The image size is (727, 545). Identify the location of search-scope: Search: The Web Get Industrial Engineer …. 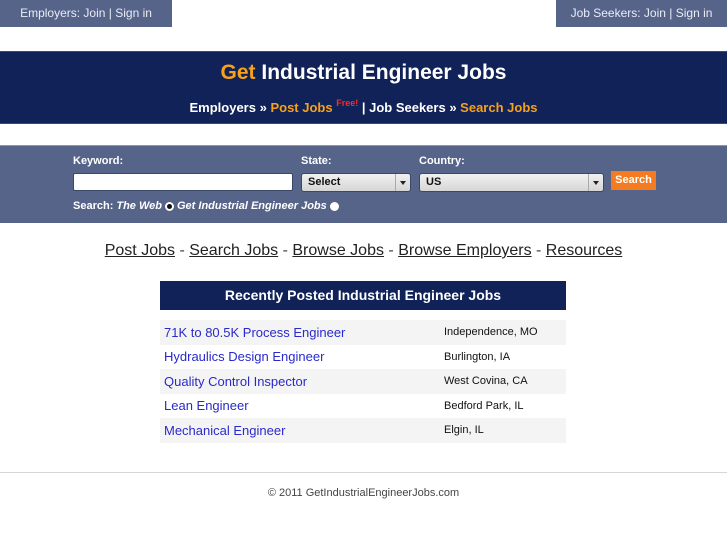
(206, 206).